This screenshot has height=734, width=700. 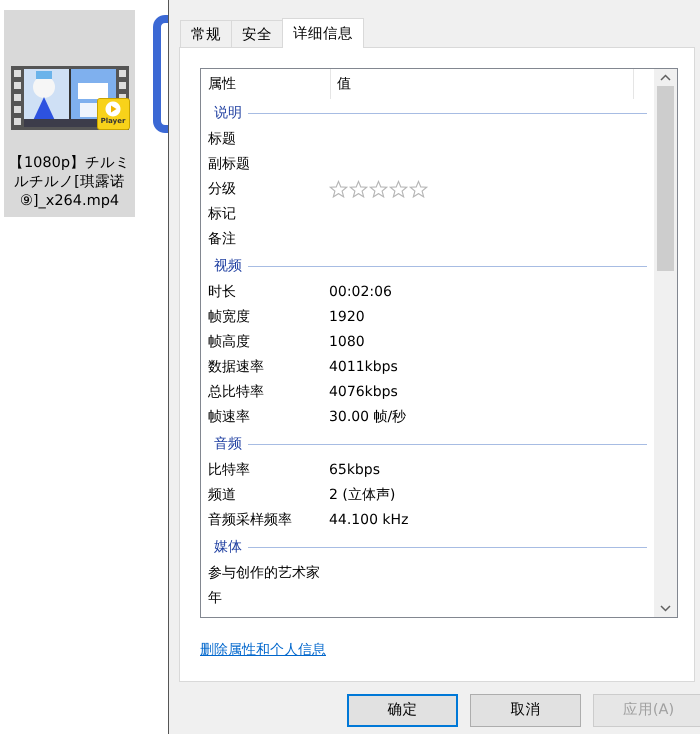 I want to click on dialog-button: 取消, so click(x=525, y=710).